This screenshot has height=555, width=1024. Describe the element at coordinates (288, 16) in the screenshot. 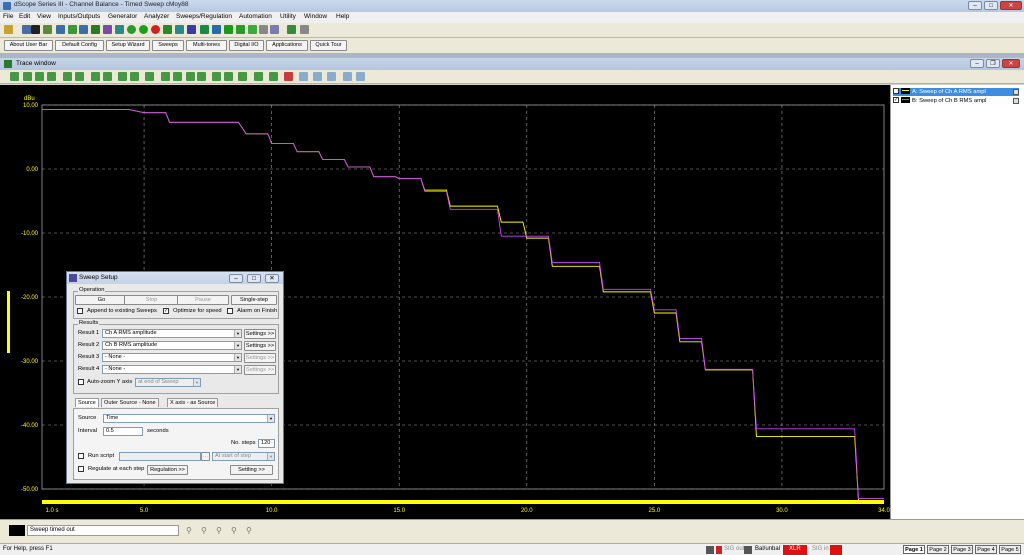

I see `menu-item-utility: Utility` at that location.